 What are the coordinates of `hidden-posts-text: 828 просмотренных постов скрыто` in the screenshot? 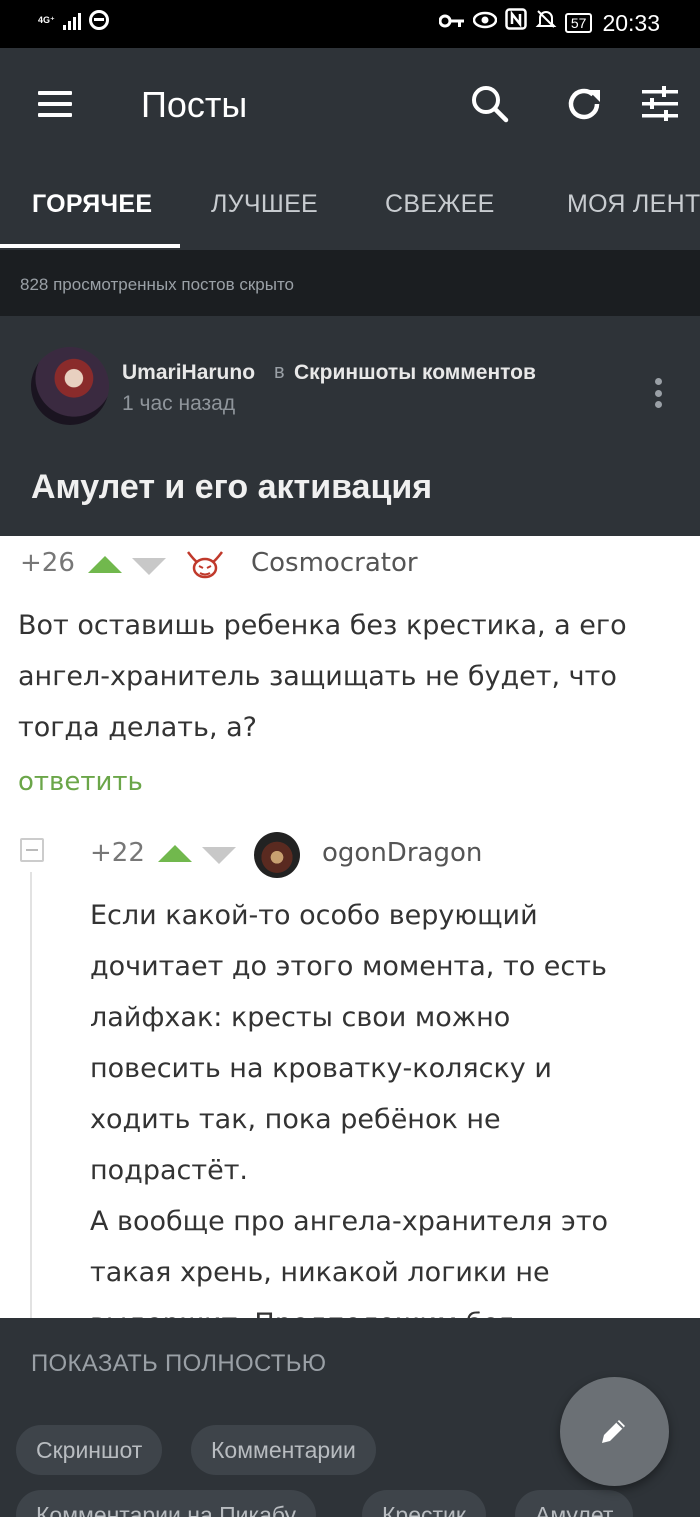 It's located at (157, 284).